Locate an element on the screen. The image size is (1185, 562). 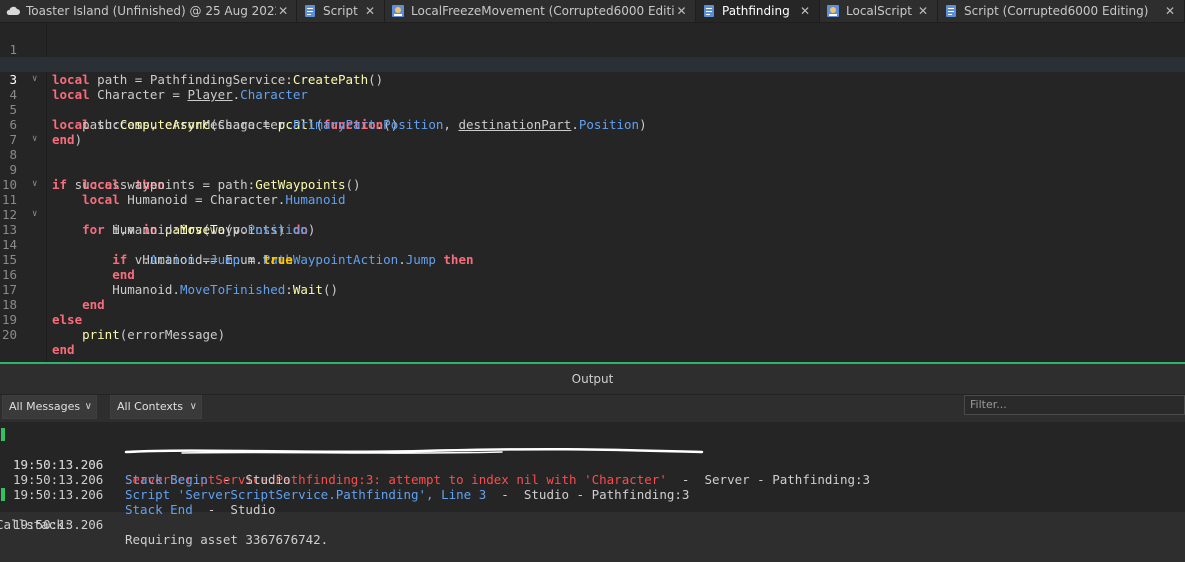
code-line: 9 local waypoints = path:GetWaypoints() is located at coordinates (592, 169).